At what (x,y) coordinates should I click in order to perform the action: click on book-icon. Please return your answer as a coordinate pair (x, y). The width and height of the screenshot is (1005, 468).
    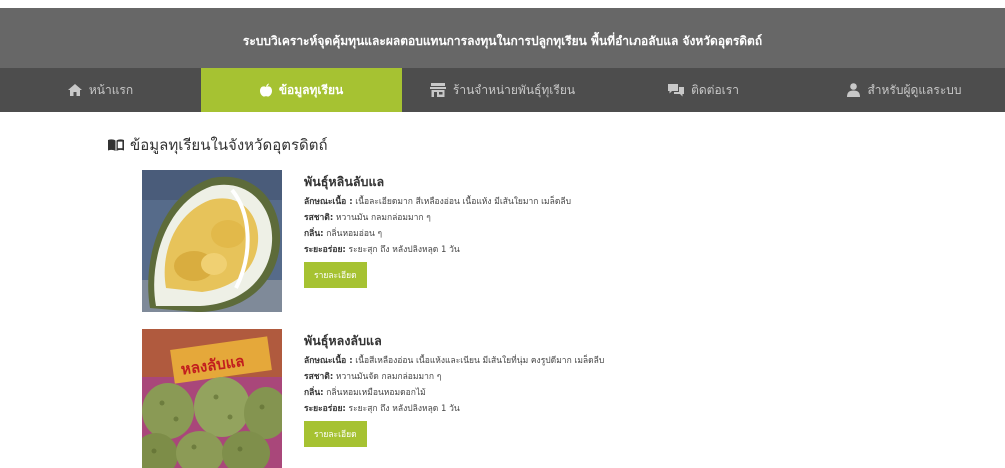
    Looking at the image, I should click on (116, 145).